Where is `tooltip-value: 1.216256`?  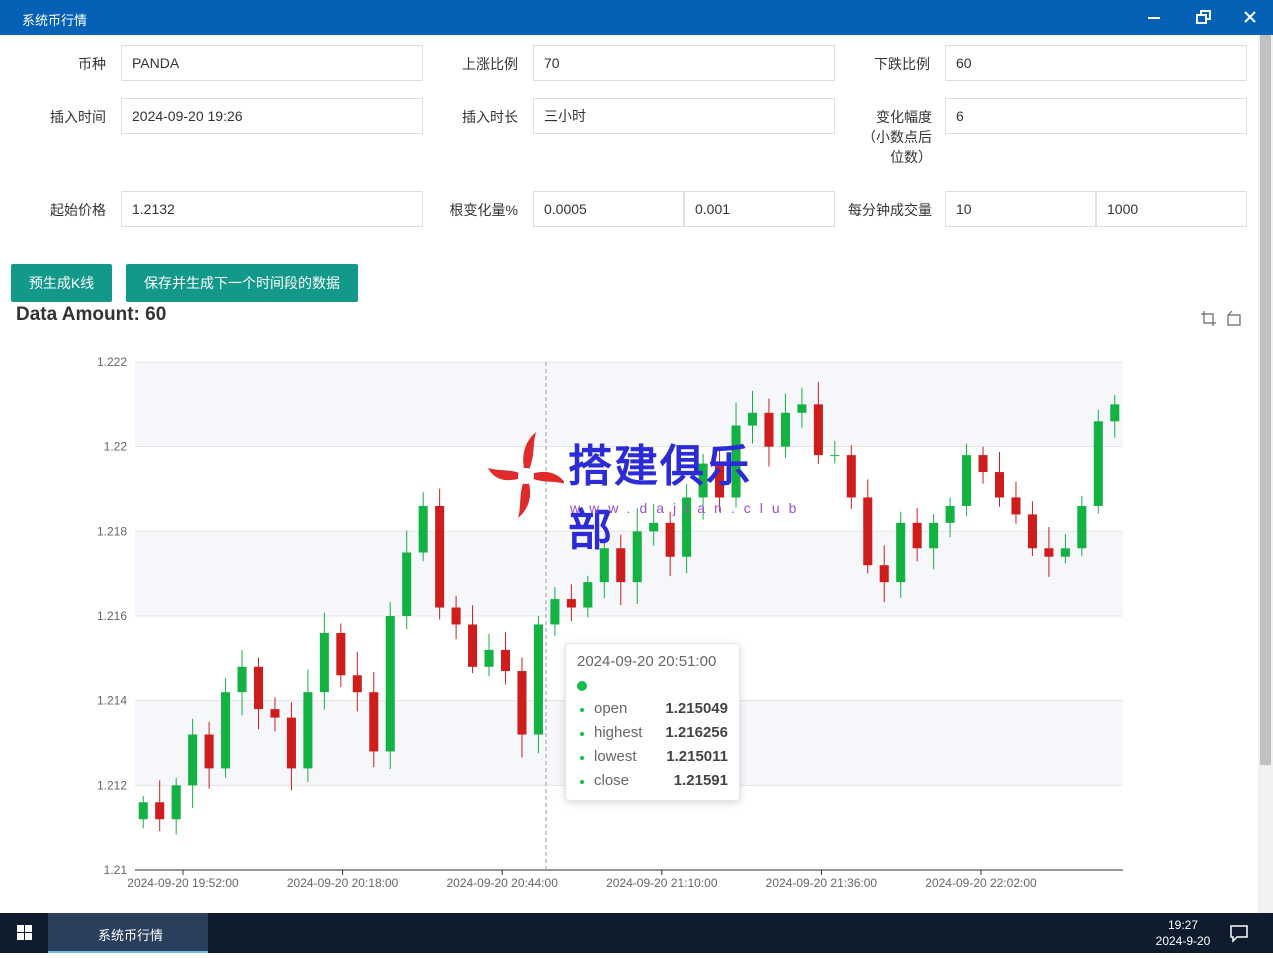
tooltip-value: 1.216256 is located at coordinates (696, 732).